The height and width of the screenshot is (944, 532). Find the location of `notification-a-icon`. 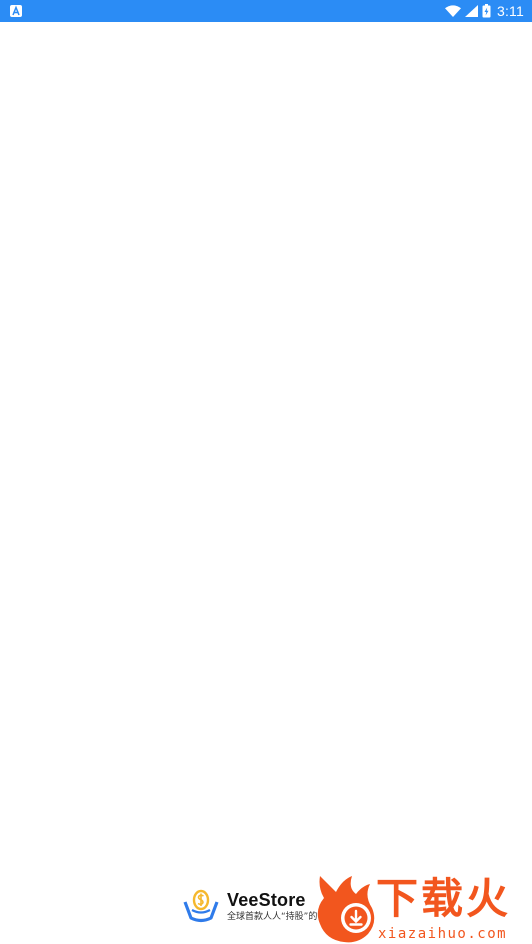

notification-a-icon is located at coordinates (16, 11).